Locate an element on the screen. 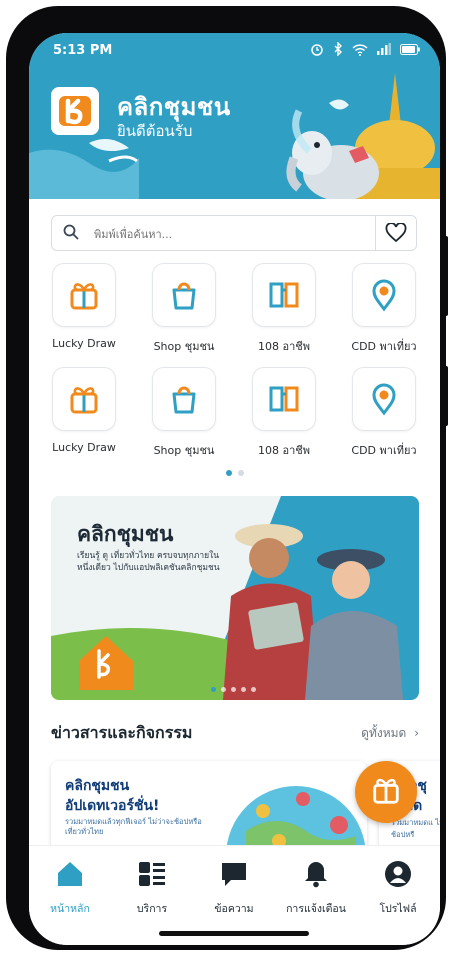  chevron-right-icon: › is located at coordinates (416, 733).